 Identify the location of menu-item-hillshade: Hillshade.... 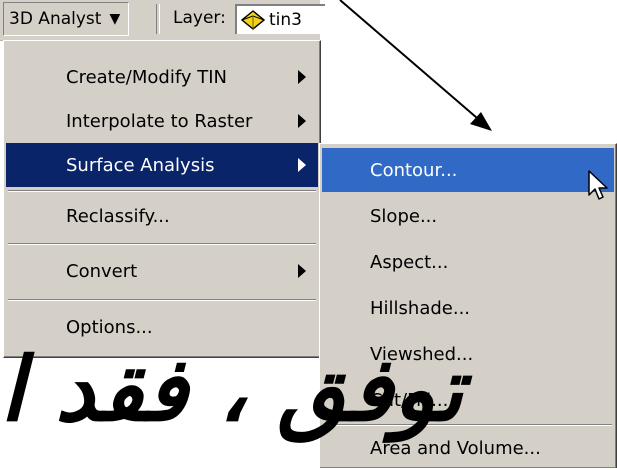
(468, 308).